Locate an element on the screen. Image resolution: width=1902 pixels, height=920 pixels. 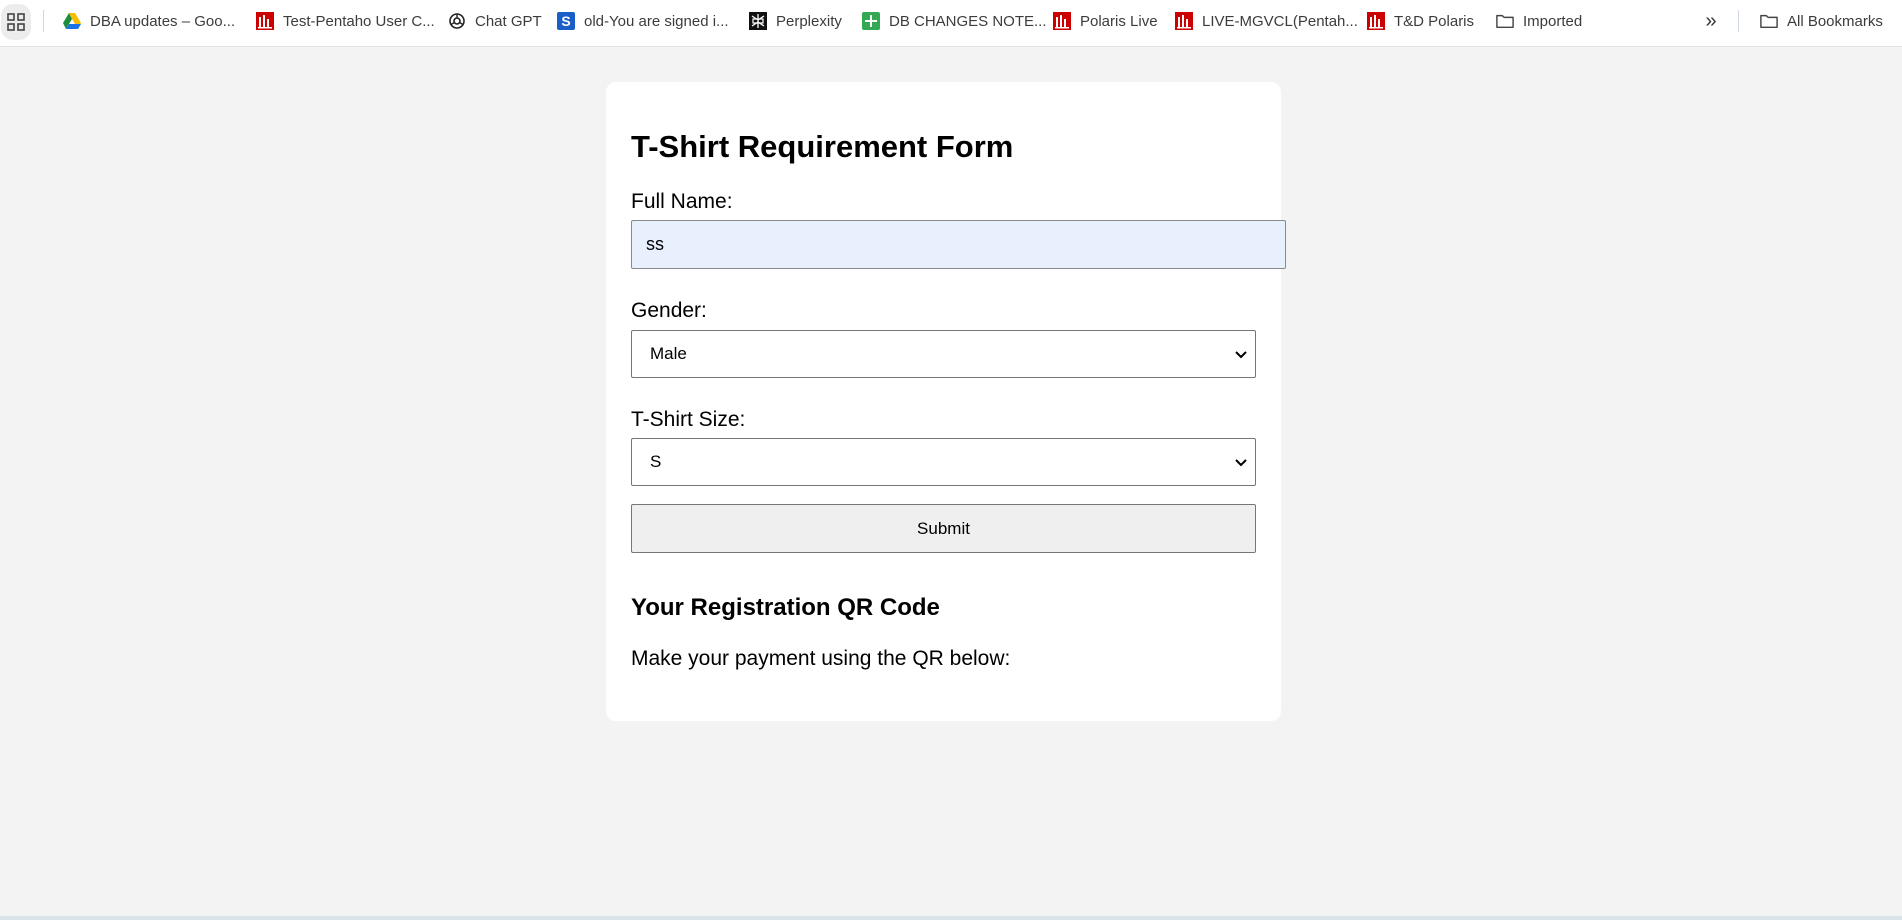
s-logo-icon: S is located at coordinates (566, 21).